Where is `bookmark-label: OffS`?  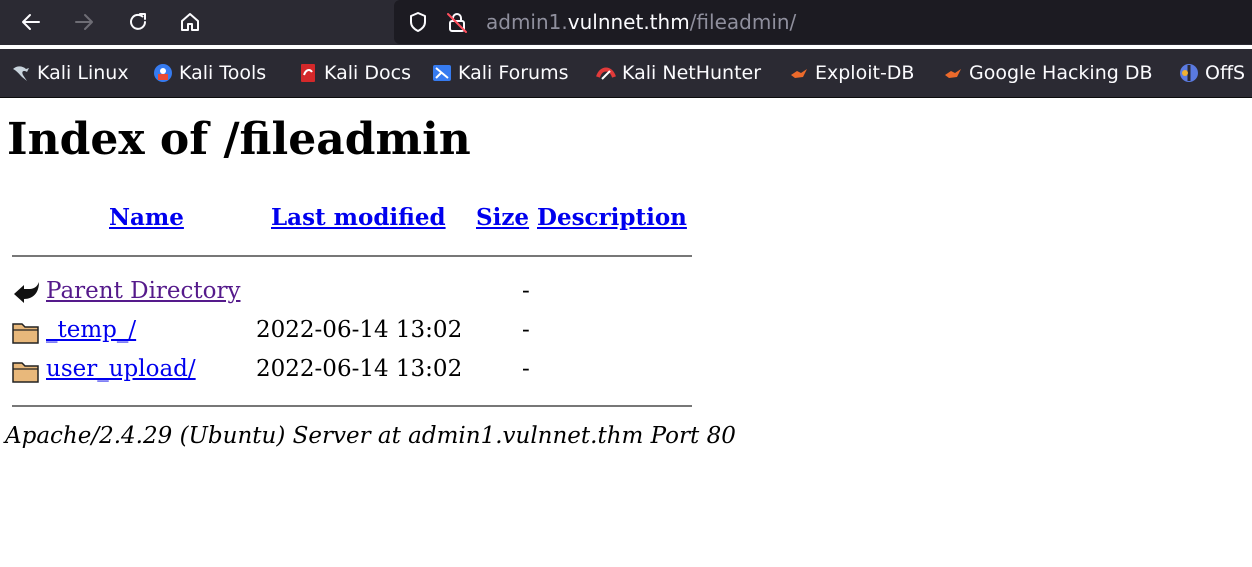 bookmark-label: OffS is located at coordinates (1225, 73).